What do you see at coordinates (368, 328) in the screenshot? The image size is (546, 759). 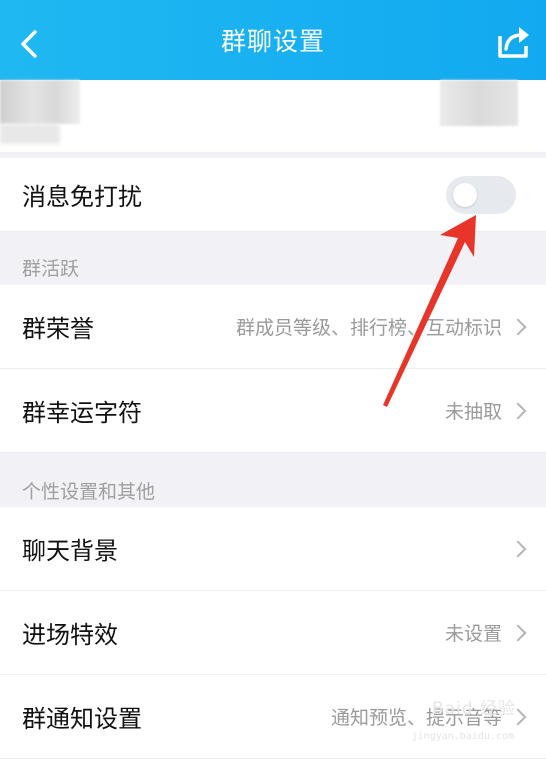 I see `honor-value: 群成员等级、排行榜、互动标识` at bounding box center [368, 328].